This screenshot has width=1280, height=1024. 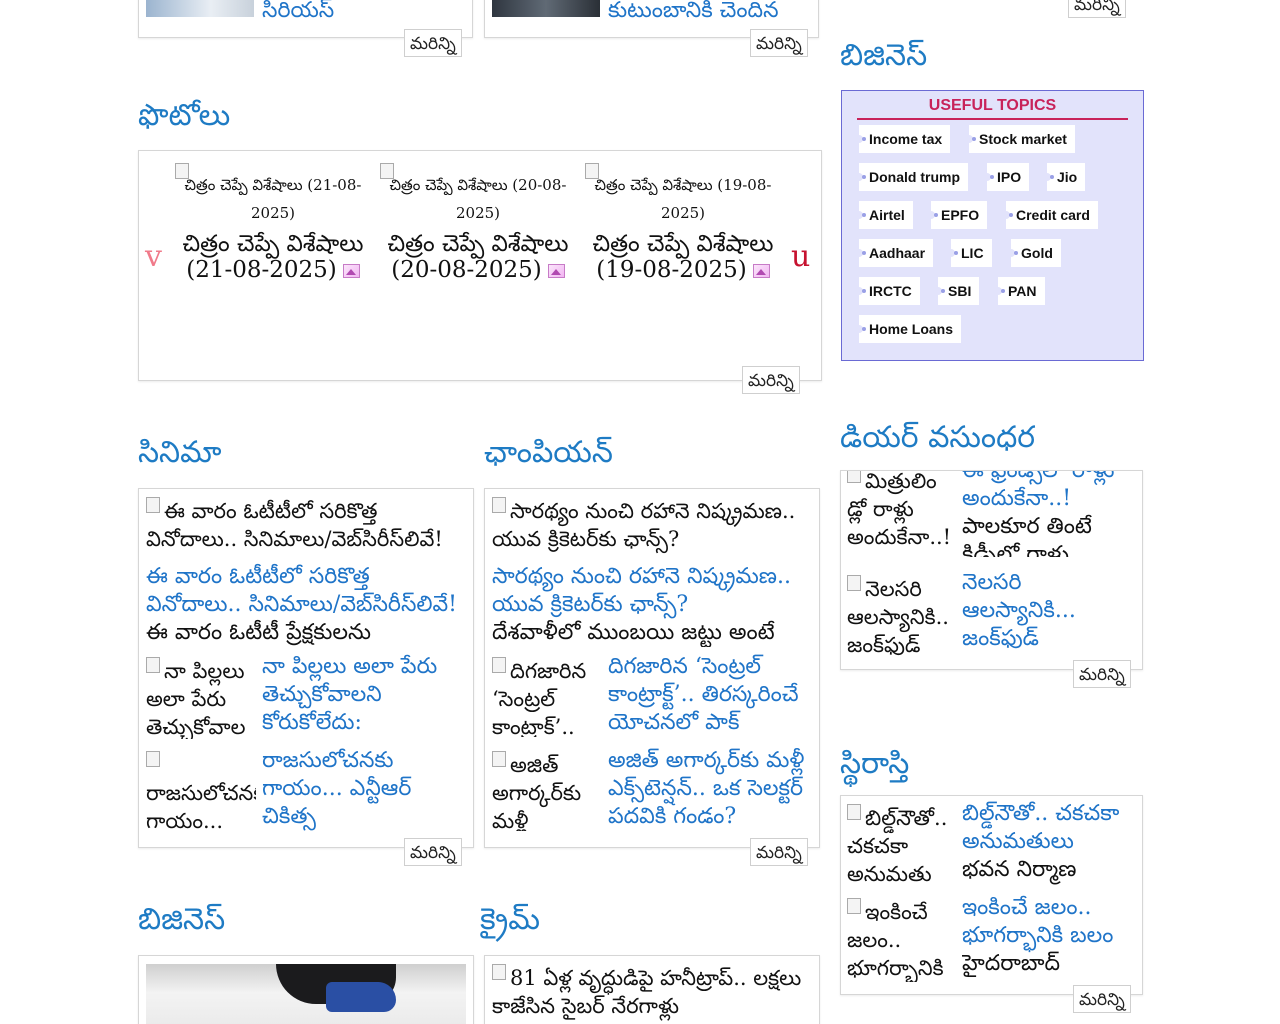 What do you see at coordinates (883, 56) in the screenshot?
I see `sidebar-business-heading: బిజినెస్` at bounding box center [883, 56].